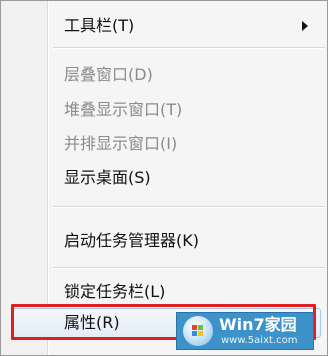 The height and width of the screenshot is (356, 328). Describe the element at coordinates (259, 340) in the screenshot. I see `watermark-url: www.5aixt.com` at that location.